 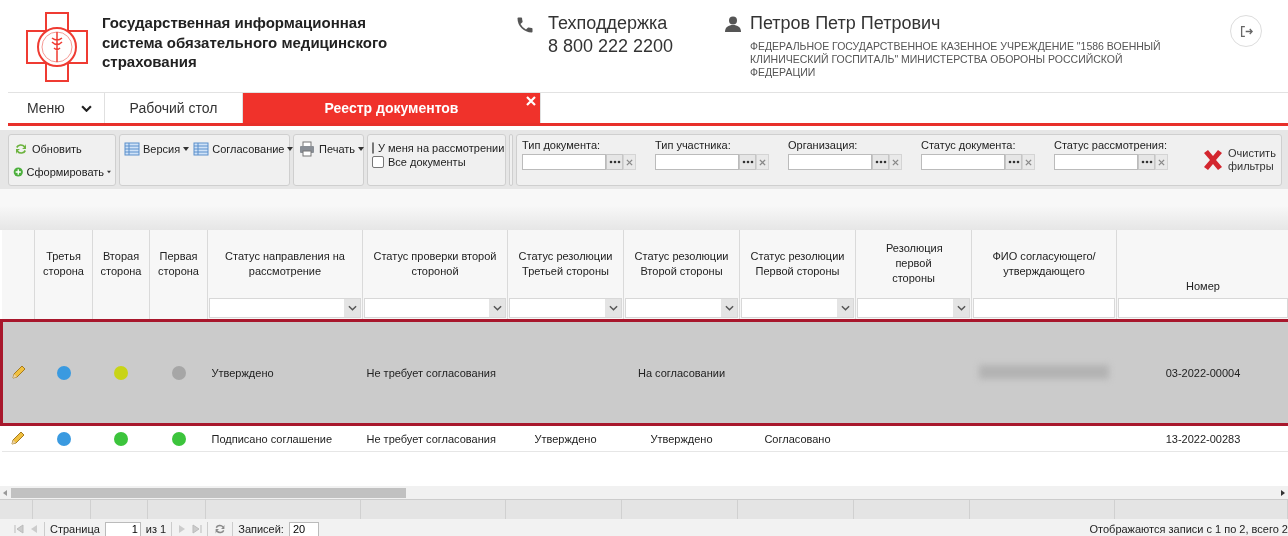 What do you see at coordinates (681, 372) in the screenshot?
I see `table-cell: На согласовании` at bounding box center [681, 372].